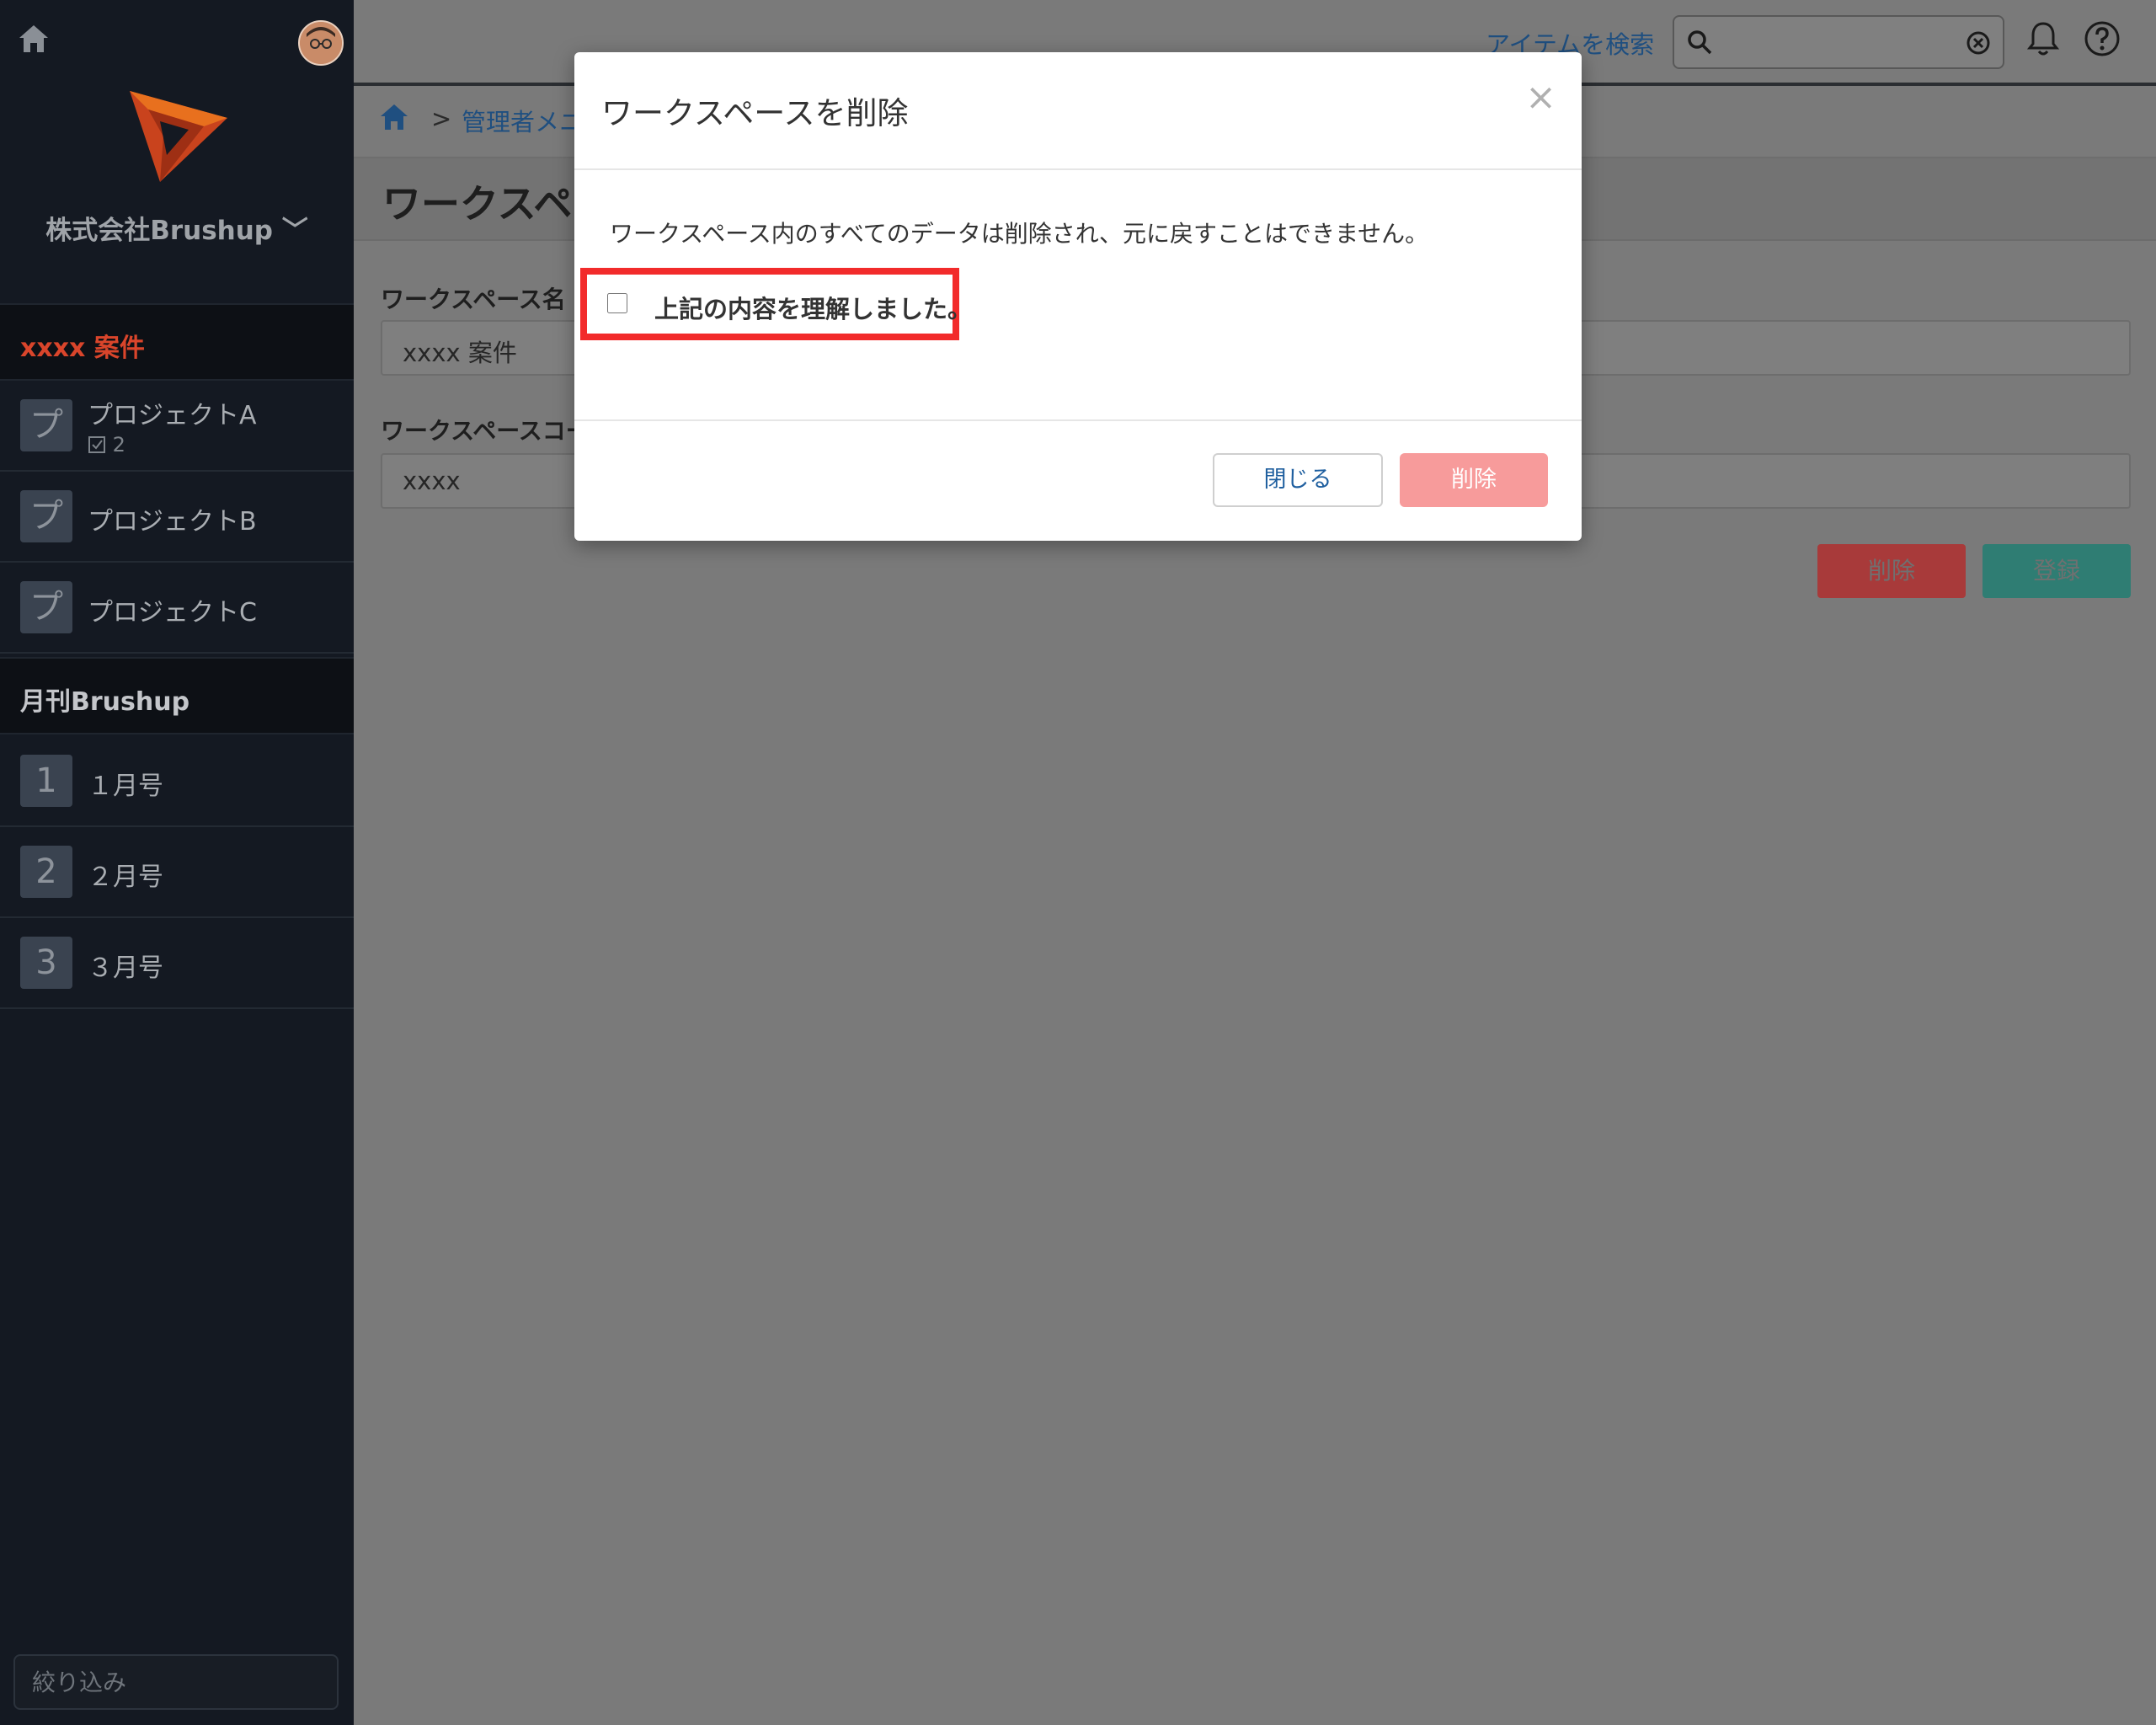 Image resolution: width=2156 pixels, height=1725 pixels. Describe the element at coordinates (177, 872) in the screenshot. I see `sidebar-item-february: 2 ２月号` at that location.